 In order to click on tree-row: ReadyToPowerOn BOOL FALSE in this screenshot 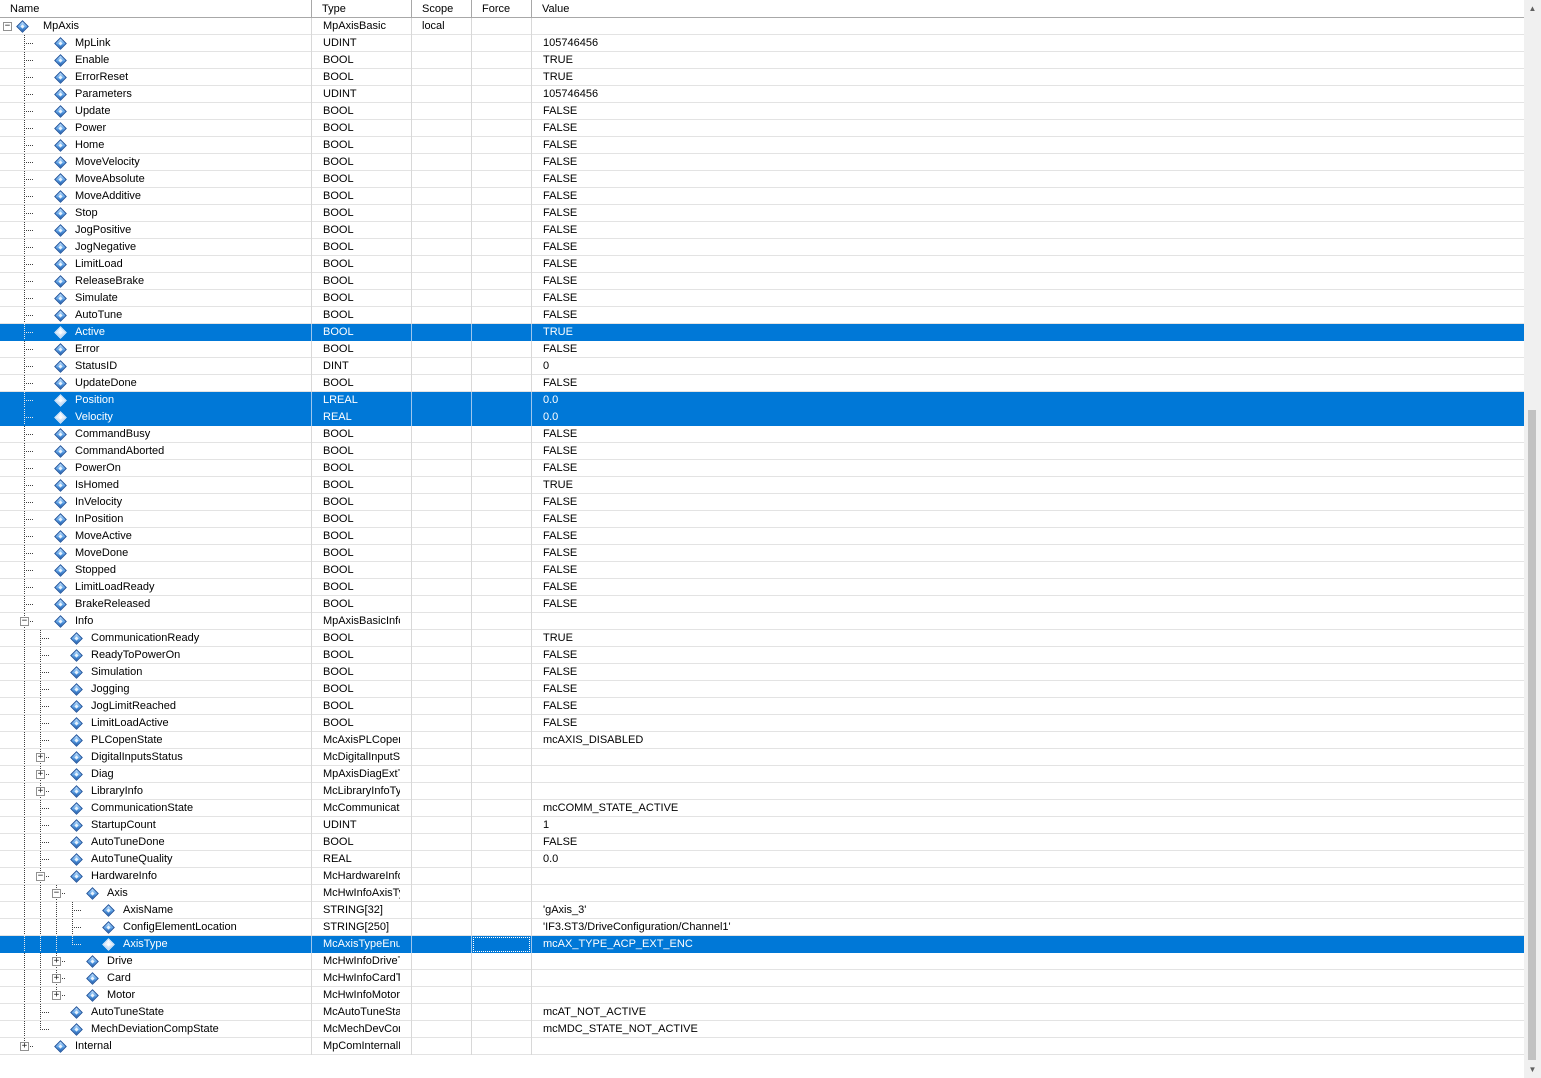, I will do `click(762, 655)`.